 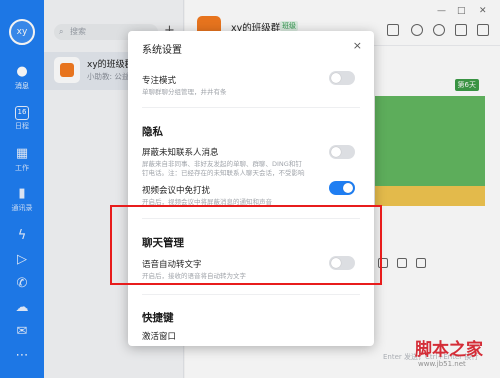 What do you see at coordinates (357, 46) in the screenshot?
I see `close-icon: ×` at bounding box center [357, 46].